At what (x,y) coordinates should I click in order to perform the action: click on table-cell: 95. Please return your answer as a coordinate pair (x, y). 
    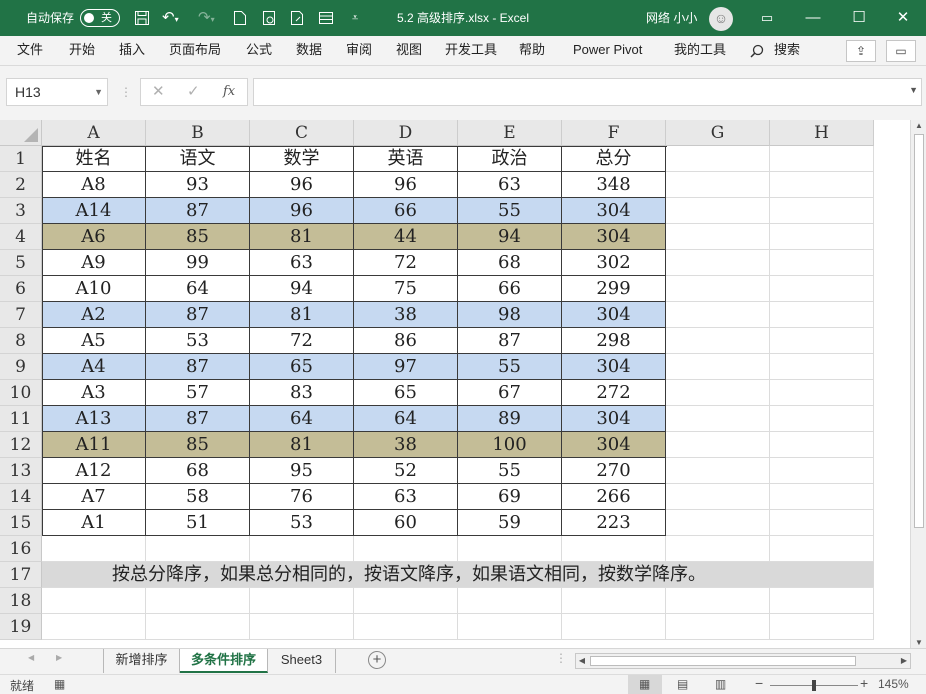
    Looking at the image, I should click on (302, 471).